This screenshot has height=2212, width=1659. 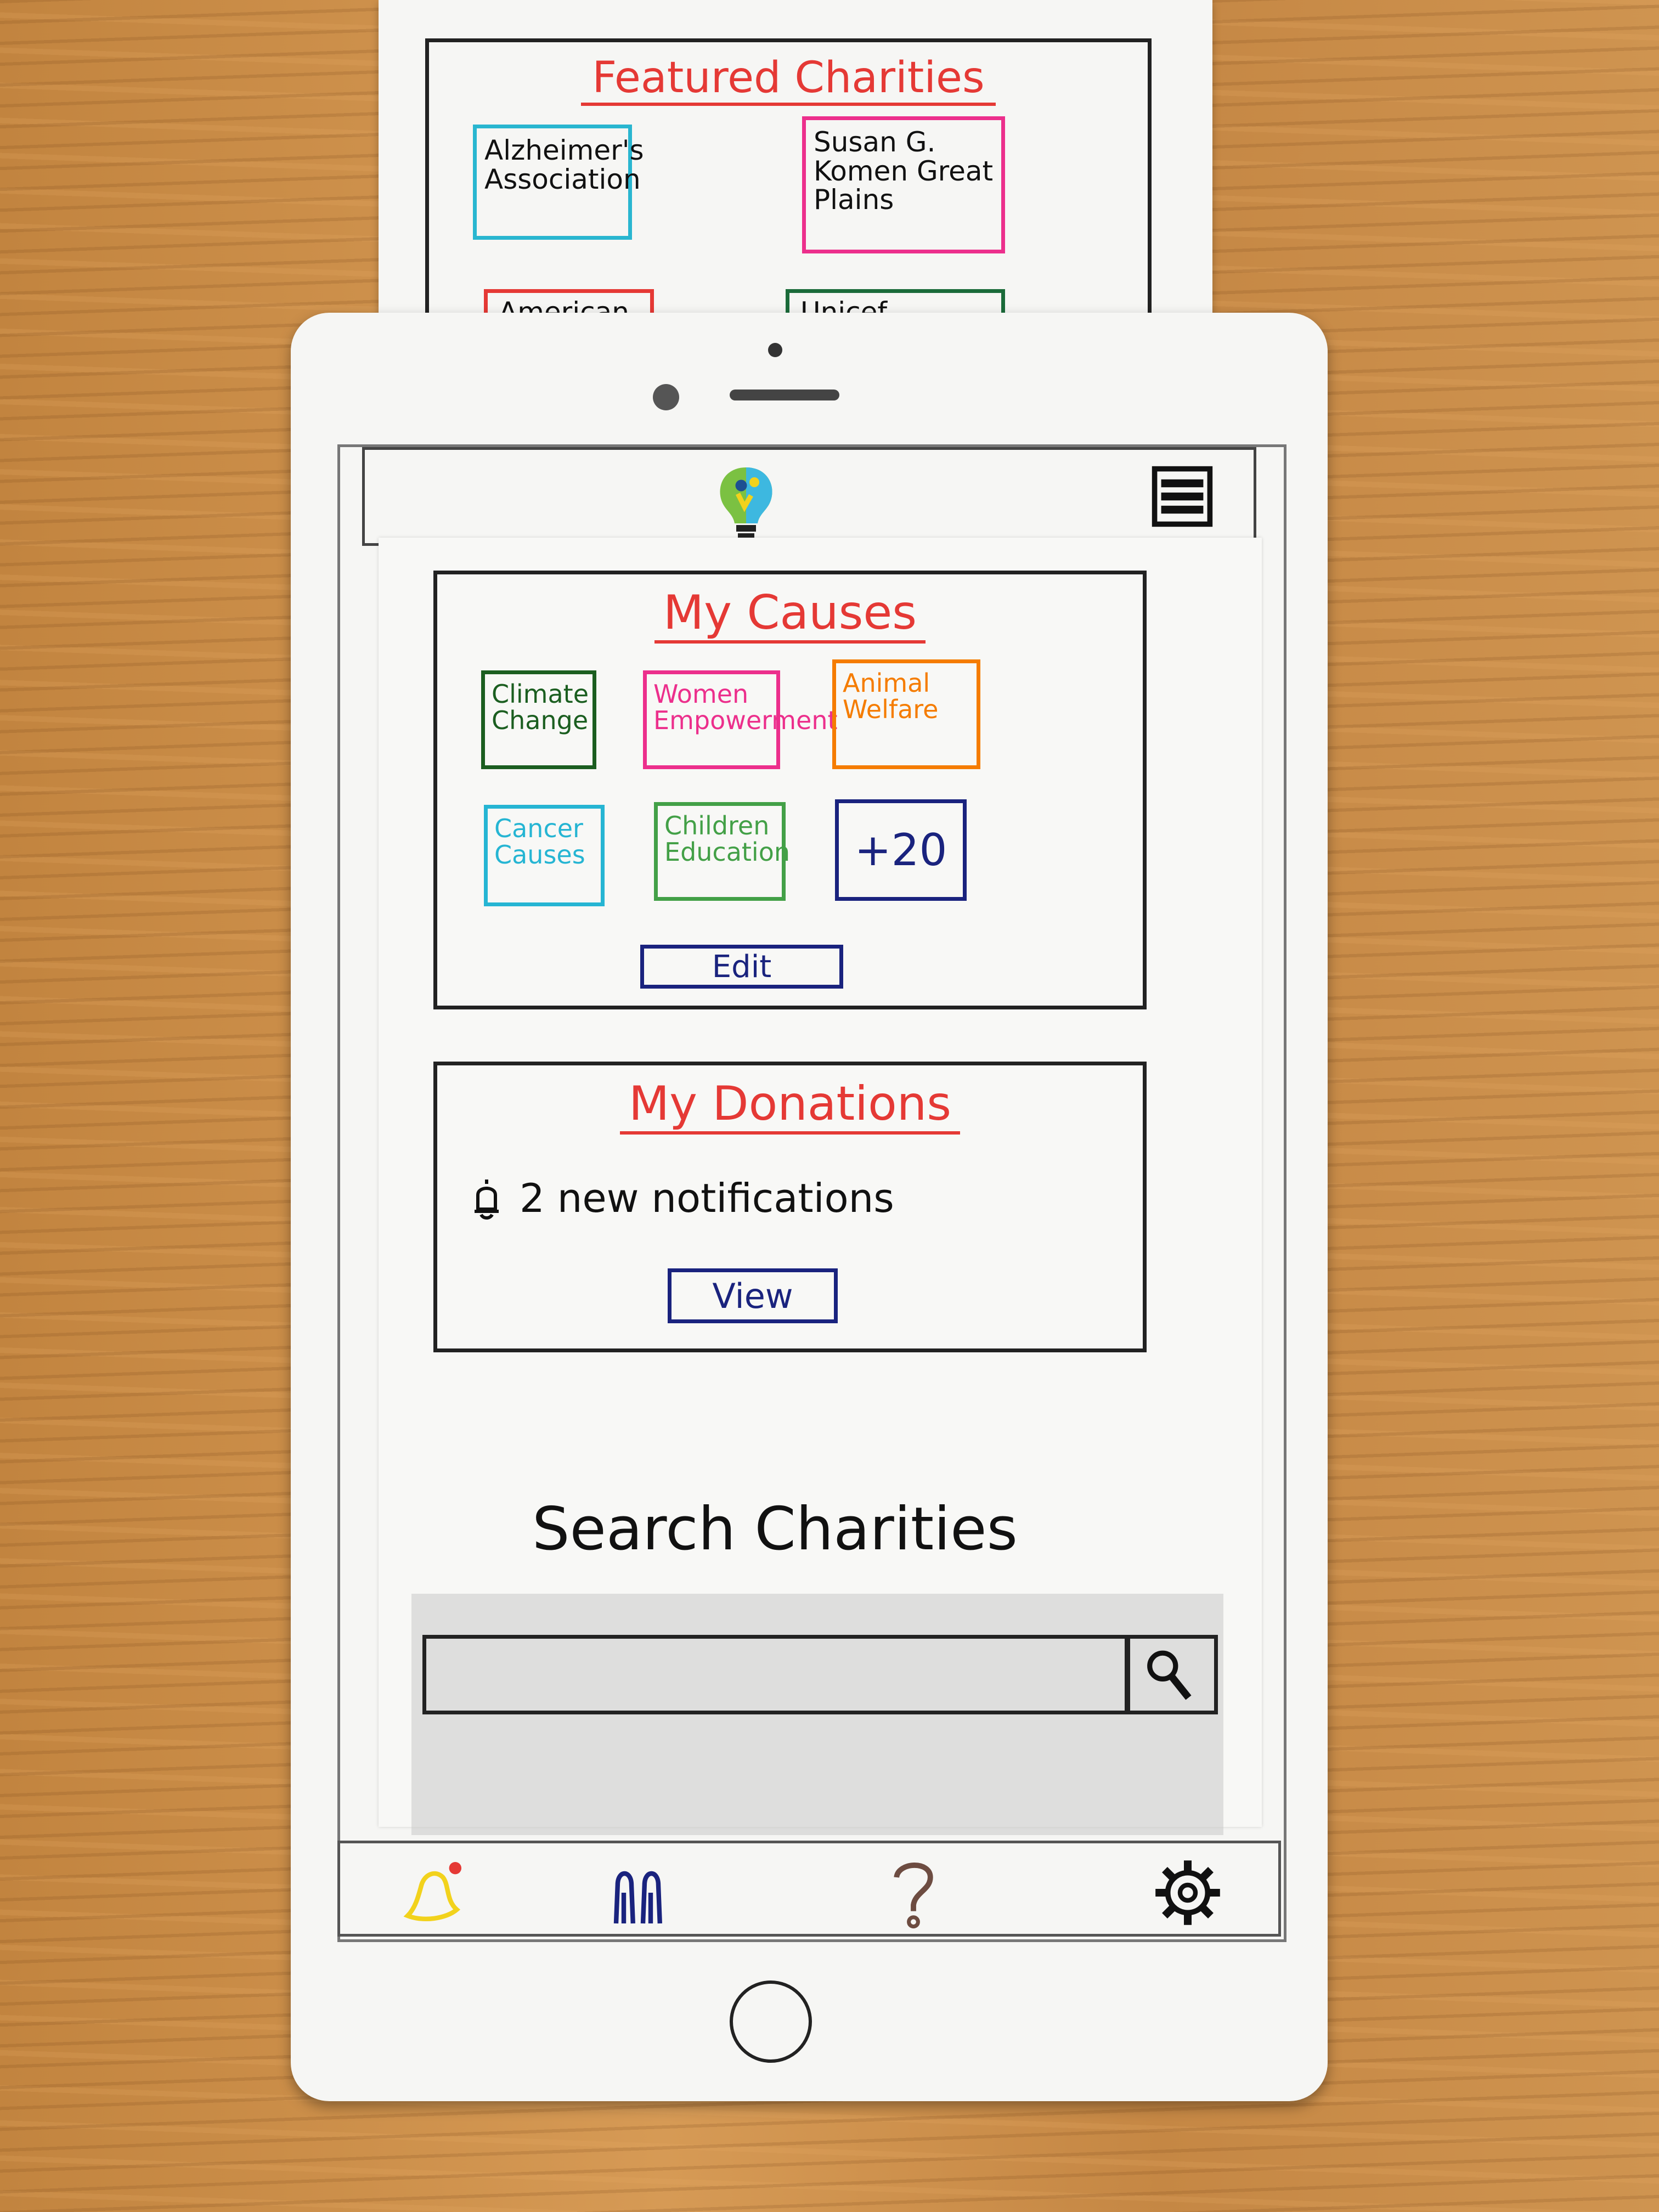 I want to click on charity-tile-alzheimers: Alzheimer's Association, so click(x=558, y=183).